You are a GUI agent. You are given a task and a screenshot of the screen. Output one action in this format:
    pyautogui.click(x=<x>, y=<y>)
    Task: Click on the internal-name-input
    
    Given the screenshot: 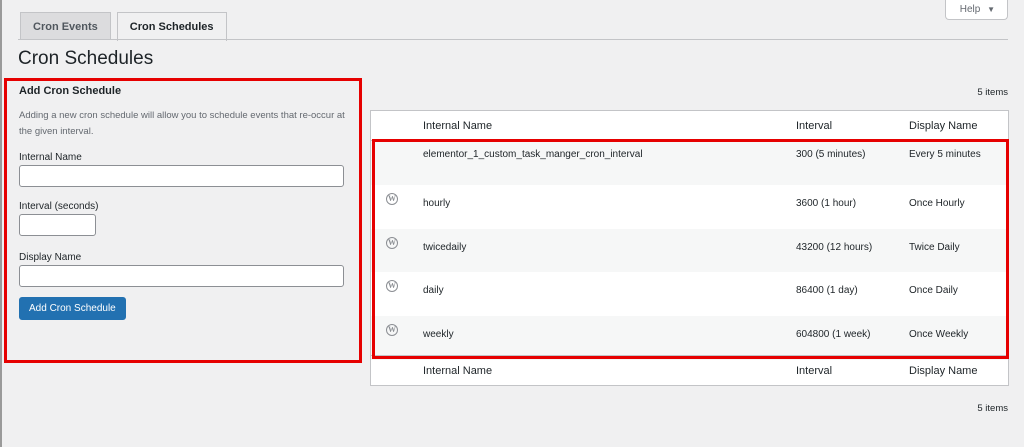 What is the action you would take?
    pyautogui.click(x=181, y=176)
    